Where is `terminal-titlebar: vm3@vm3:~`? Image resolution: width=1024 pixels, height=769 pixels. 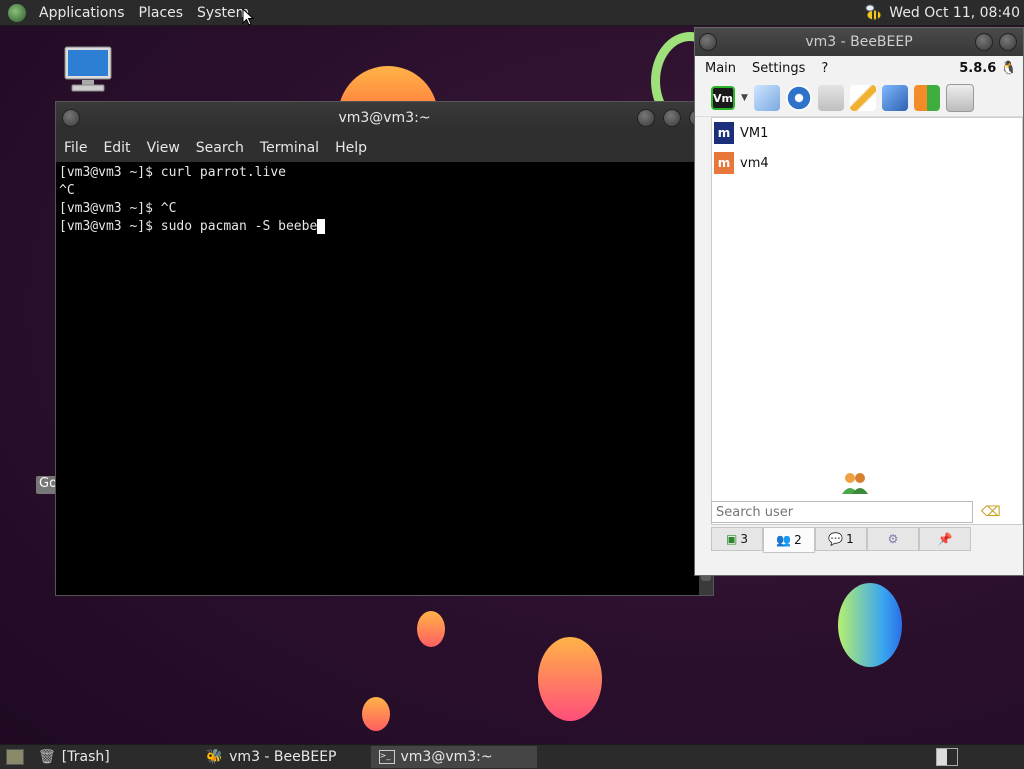
terminal-titlebar: vm3@vm3:~ is located at coordinates (384, 118).